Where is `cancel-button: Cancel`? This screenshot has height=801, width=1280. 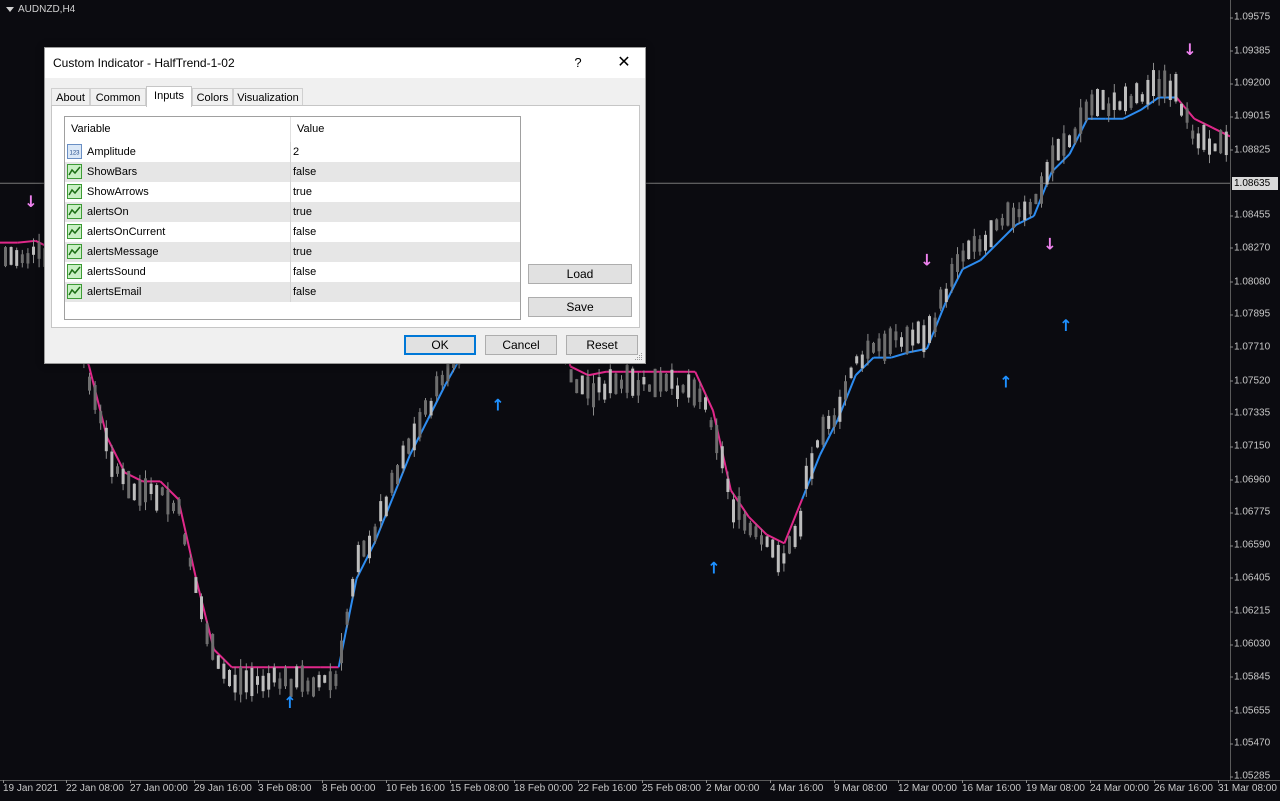
cancel-button: Cancel is located at coordinates (521, 345).